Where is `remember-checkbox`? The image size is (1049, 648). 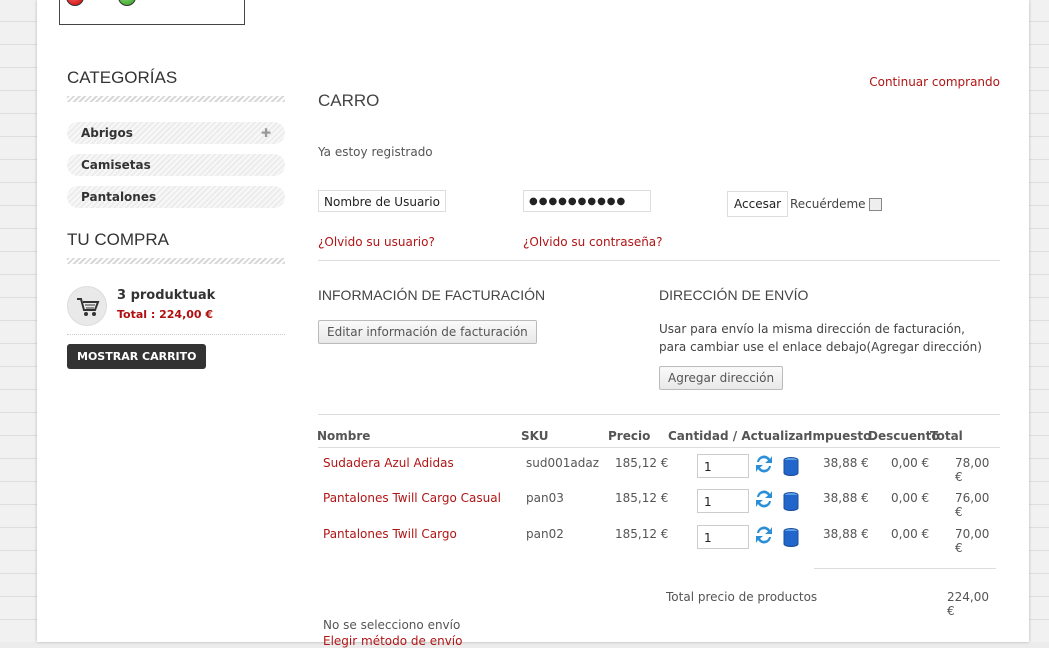 remember-checkbox is located at coordinates (875, 204).